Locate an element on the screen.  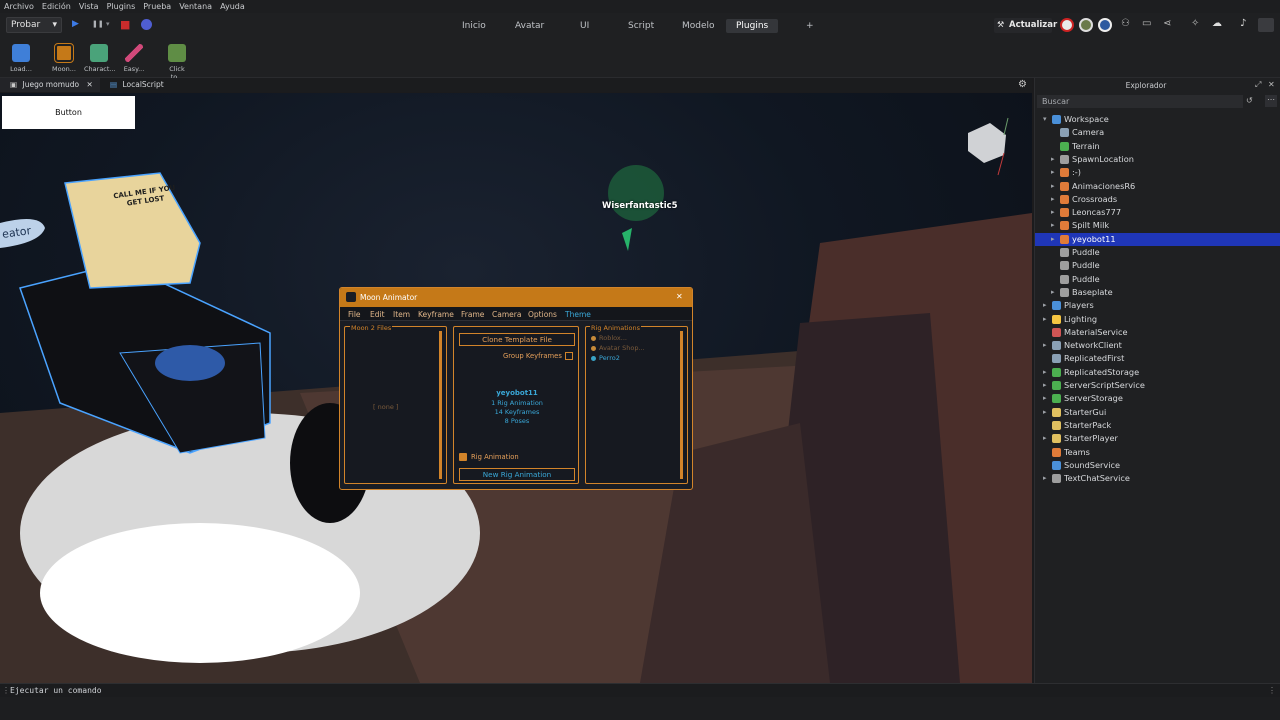
update-button: ⚒ Actualizar is located at coordinates (1025, 25).